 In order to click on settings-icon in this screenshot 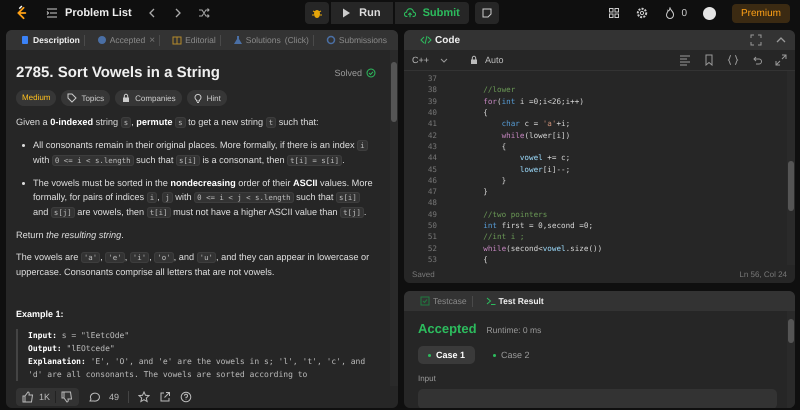, I will do `click(642, 13)`.